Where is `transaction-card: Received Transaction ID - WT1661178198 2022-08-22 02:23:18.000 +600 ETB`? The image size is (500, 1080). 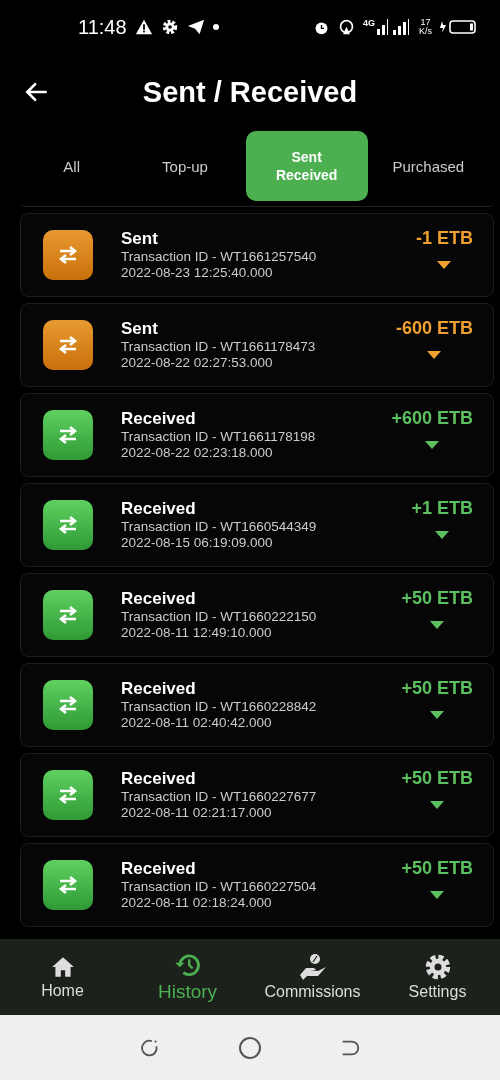 transaction-card: Received Transaction ID - WT1661178198 2022-08-22 02:23:18.000 +600 ETB is located at coordinates (257, 435).